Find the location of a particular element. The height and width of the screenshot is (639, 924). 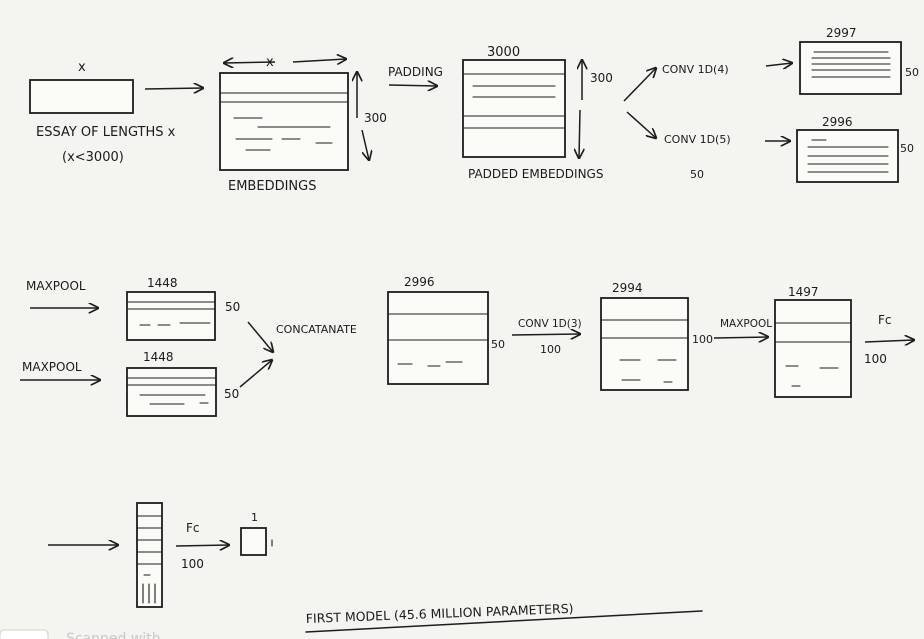

concat-filters: 50 is located at coordinates (498, 344).